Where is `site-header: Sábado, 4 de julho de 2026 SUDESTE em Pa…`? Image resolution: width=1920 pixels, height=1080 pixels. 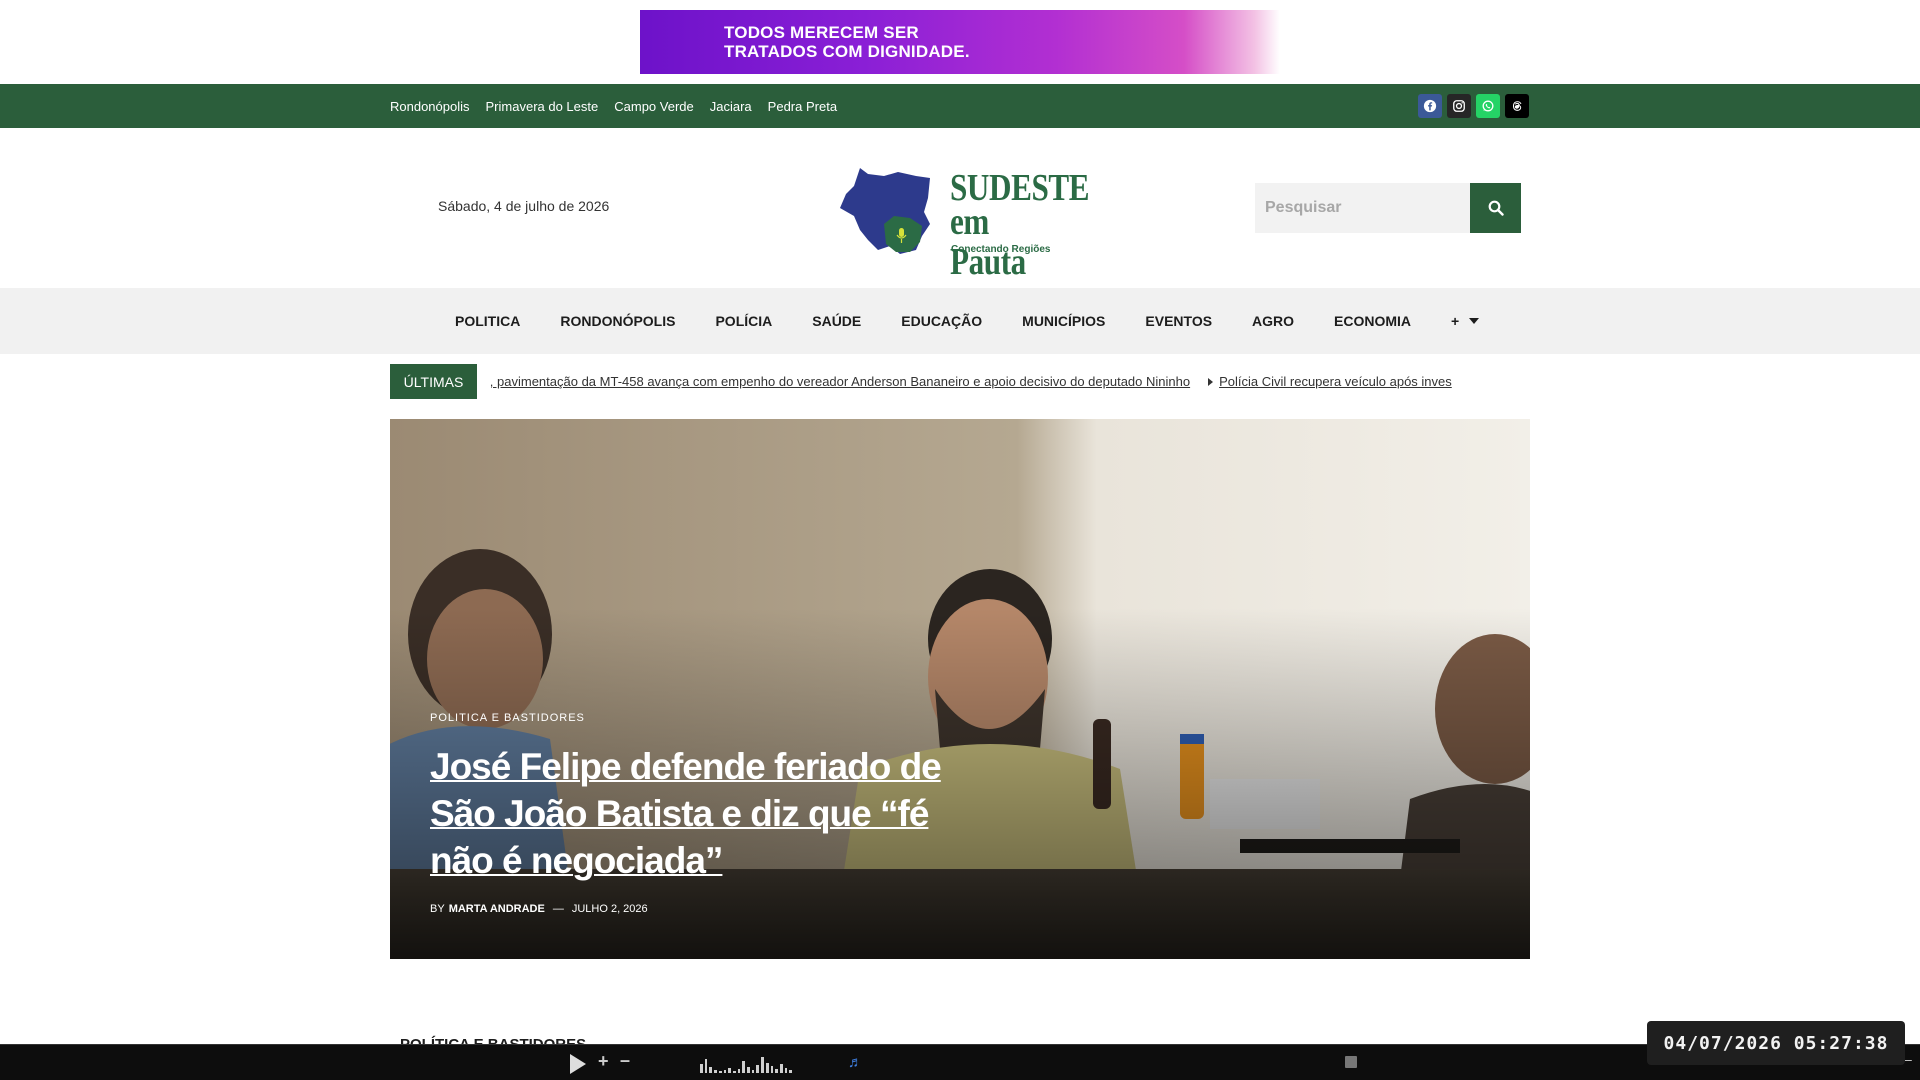
site-header: Sábado, 4 de julho de 2026 SUDESTE em Pa… is located at coordinates (960, 208).